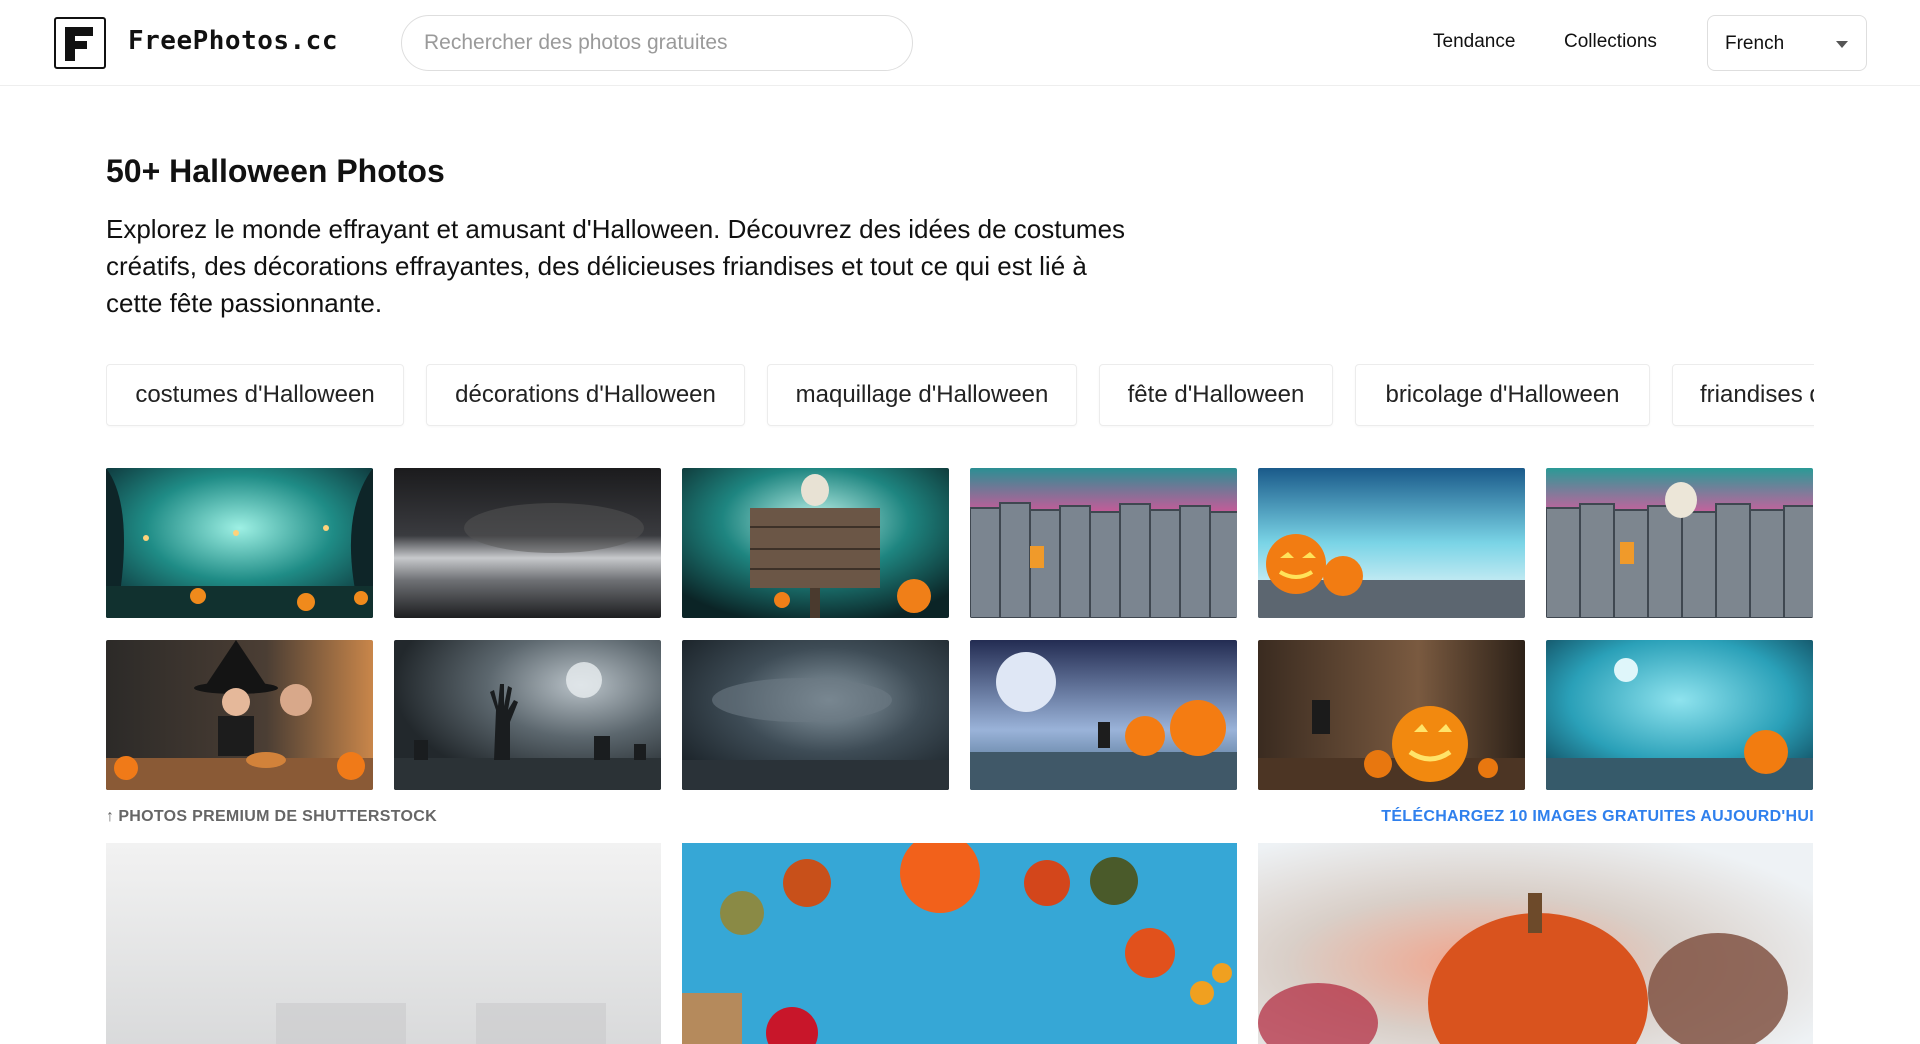  I want to click on premium-source-label: PHOTOS PREMIUM DE SHUTTERSTOCK, so click(277, 816).